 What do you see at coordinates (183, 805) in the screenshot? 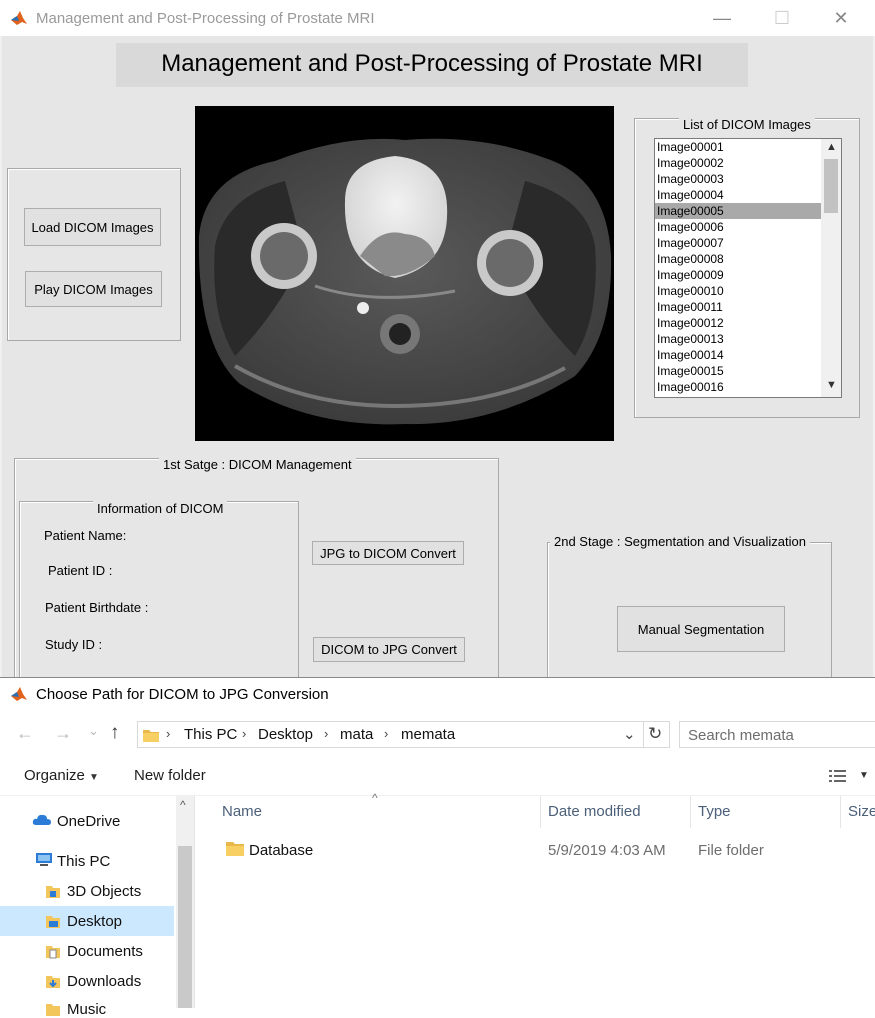
I see `scroll-up-icon: ^` at bounding box center [183, 805].